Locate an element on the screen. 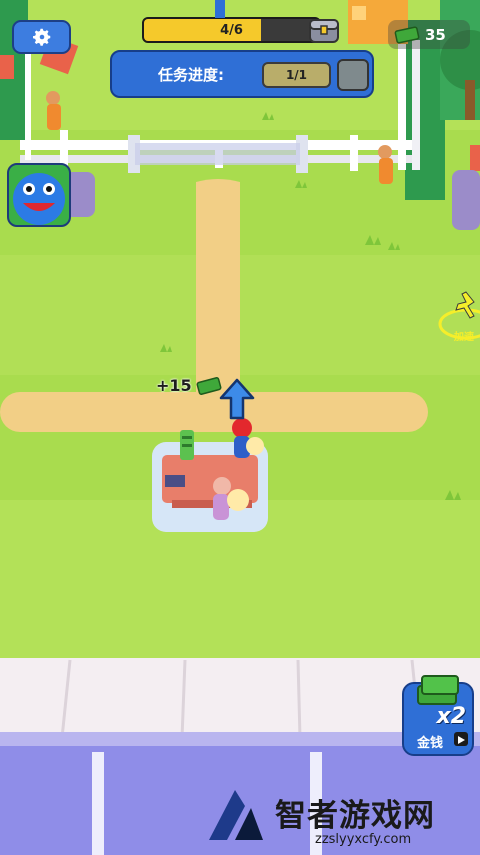 Image resolution: width=480 pixels, height=855 pixels. level-progress-text: 4/6 is located at coordinates (231, 30).